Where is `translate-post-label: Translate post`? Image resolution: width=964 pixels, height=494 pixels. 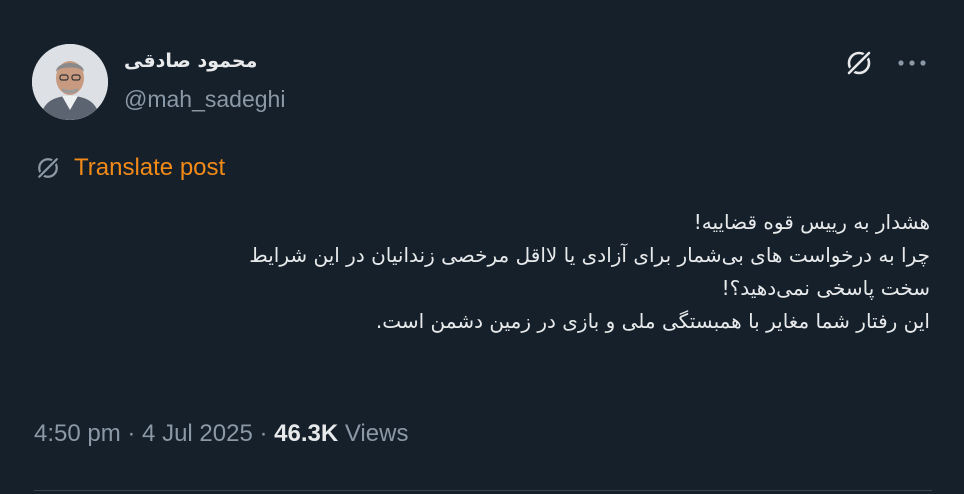 translate-post-label: Translate post is located at coordinates (150, 167).